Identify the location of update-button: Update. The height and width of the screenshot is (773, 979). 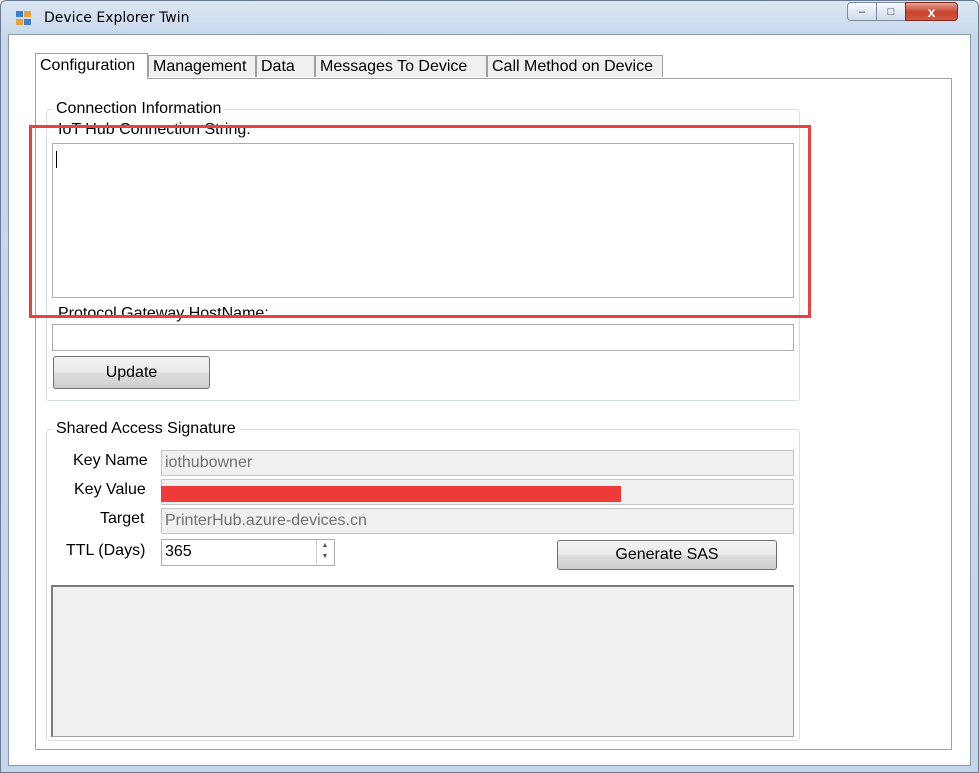
(131, 372).